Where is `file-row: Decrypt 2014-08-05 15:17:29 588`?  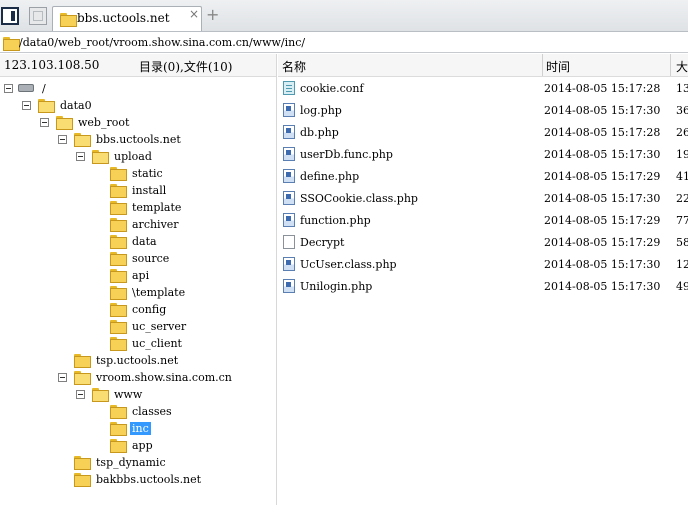
file-row: Decrypt 2014-08-05 15:17:29 588 is located at coordinates (483, 243).